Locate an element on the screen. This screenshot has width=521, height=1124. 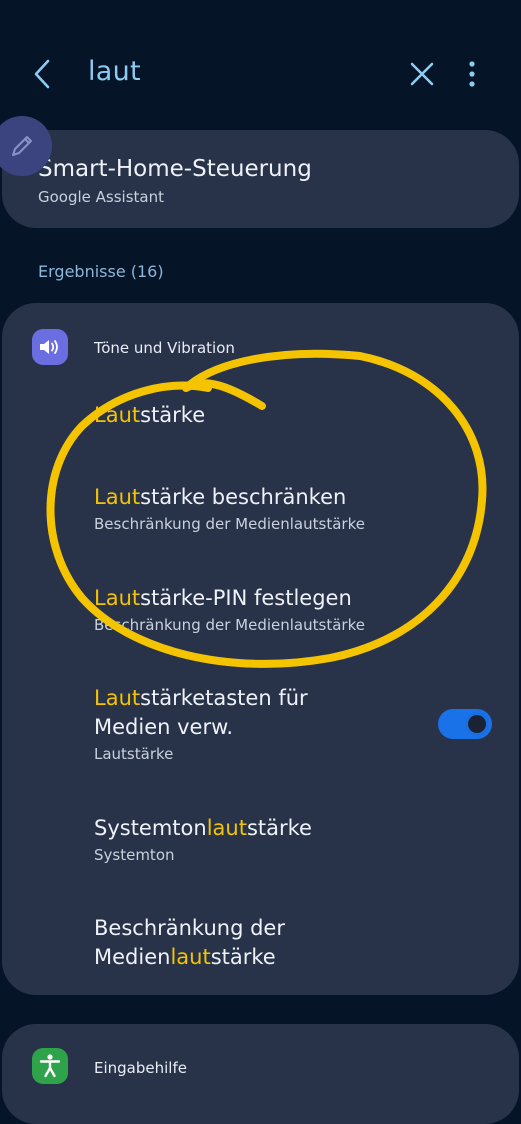
close-icon is located at coordinates (422, 74).